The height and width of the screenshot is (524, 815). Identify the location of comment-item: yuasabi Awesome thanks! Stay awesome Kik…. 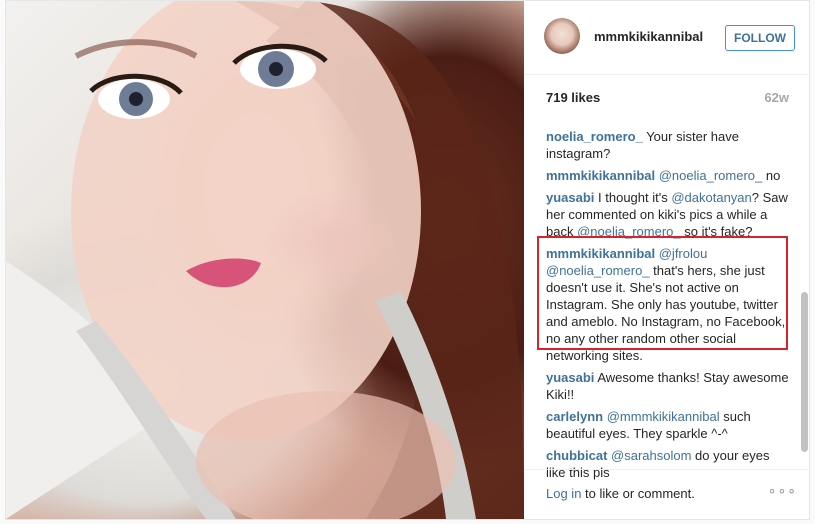
(668, 386).